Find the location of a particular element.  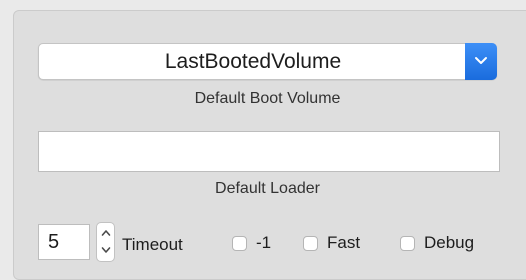

stepper-down-button is located at coordinates (105, 251).